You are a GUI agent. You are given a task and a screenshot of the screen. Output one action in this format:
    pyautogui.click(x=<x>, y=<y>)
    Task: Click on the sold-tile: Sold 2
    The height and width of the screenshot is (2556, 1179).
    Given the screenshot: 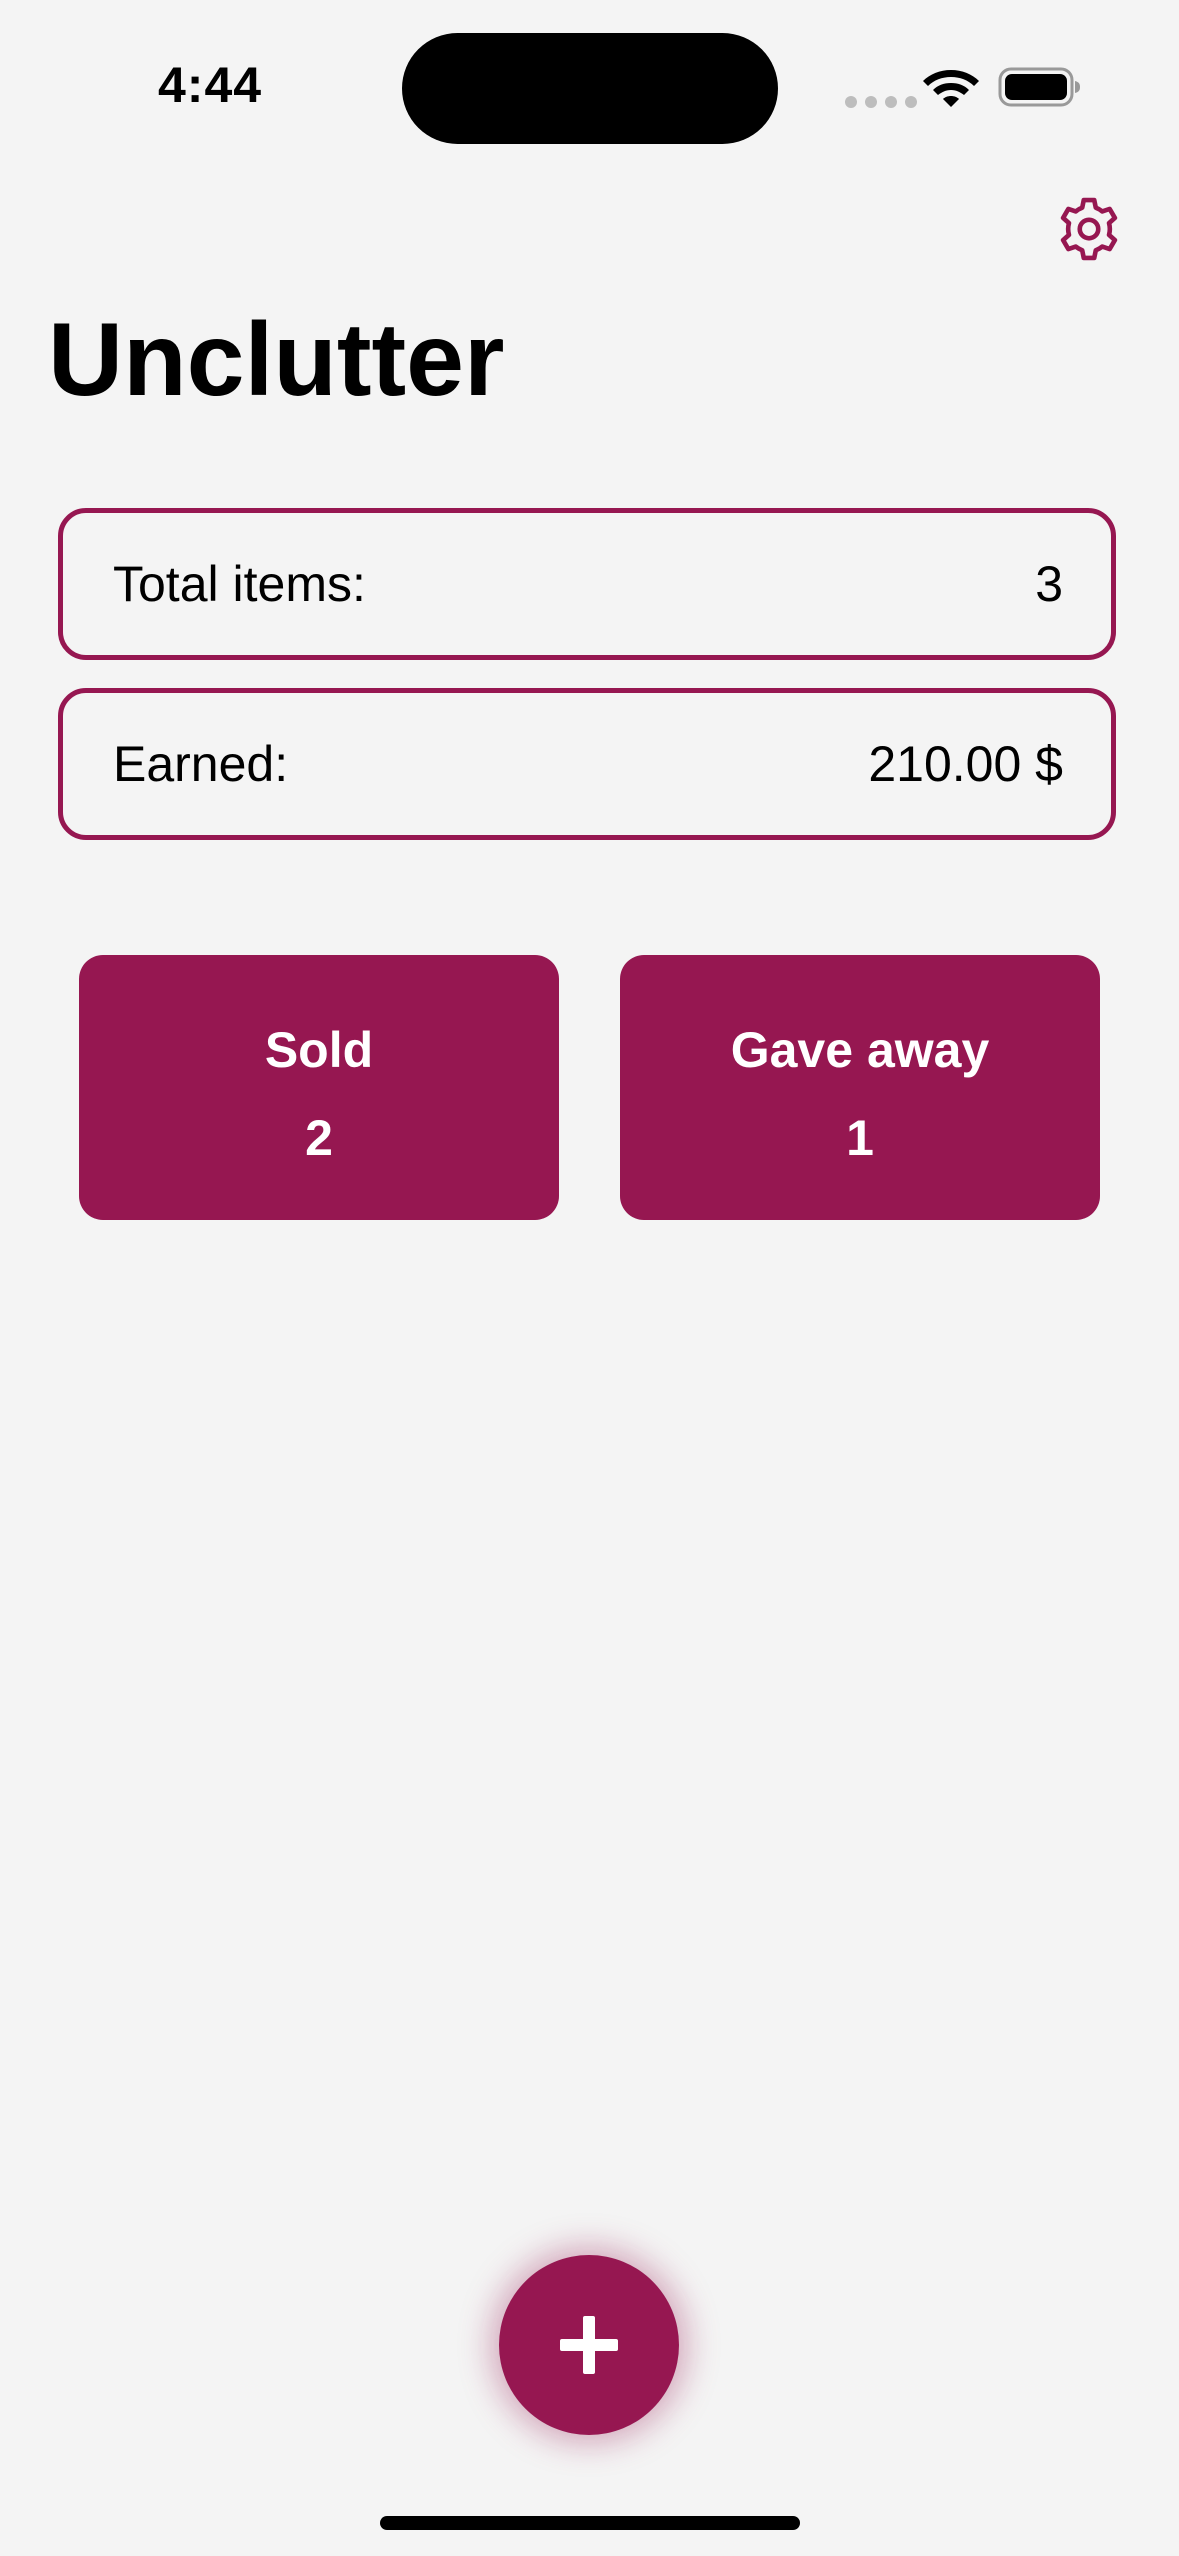 What is the action you would take?
    pyautogui.click(x=319, y=1087)
    